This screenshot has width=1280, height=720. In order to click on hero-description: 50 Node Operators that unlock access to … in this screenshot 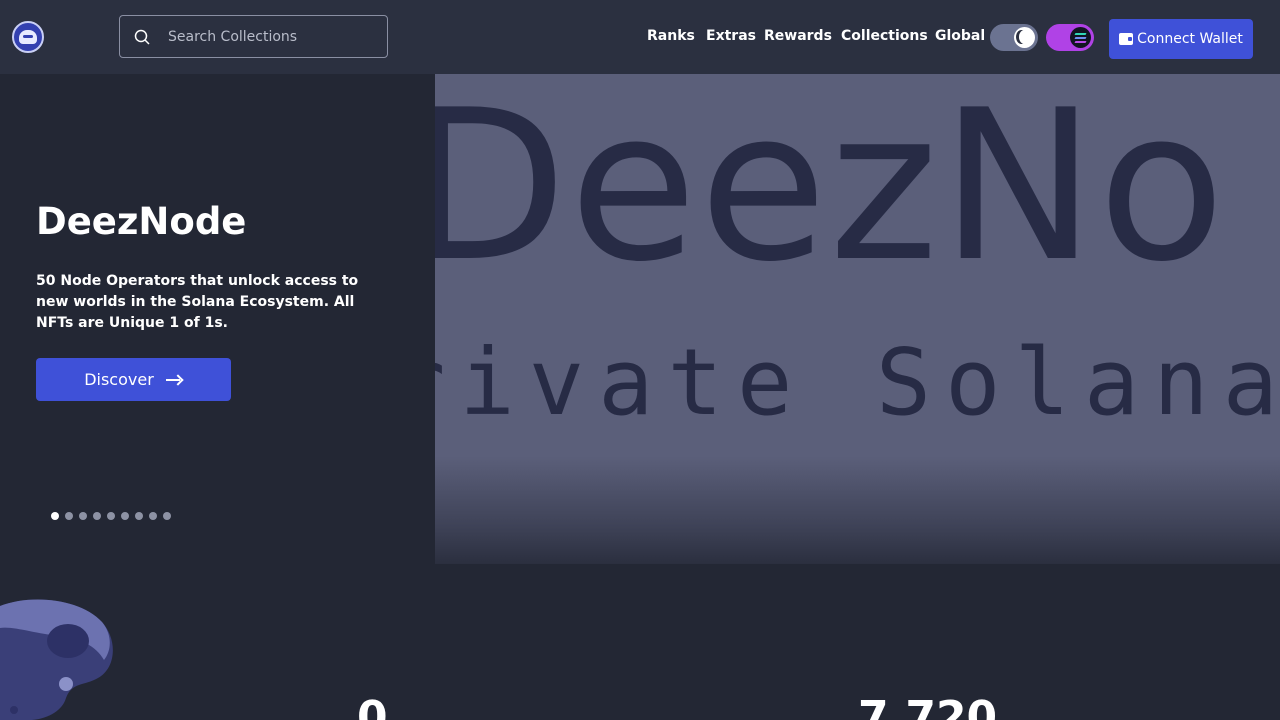, I will do `click(197, 302)`.